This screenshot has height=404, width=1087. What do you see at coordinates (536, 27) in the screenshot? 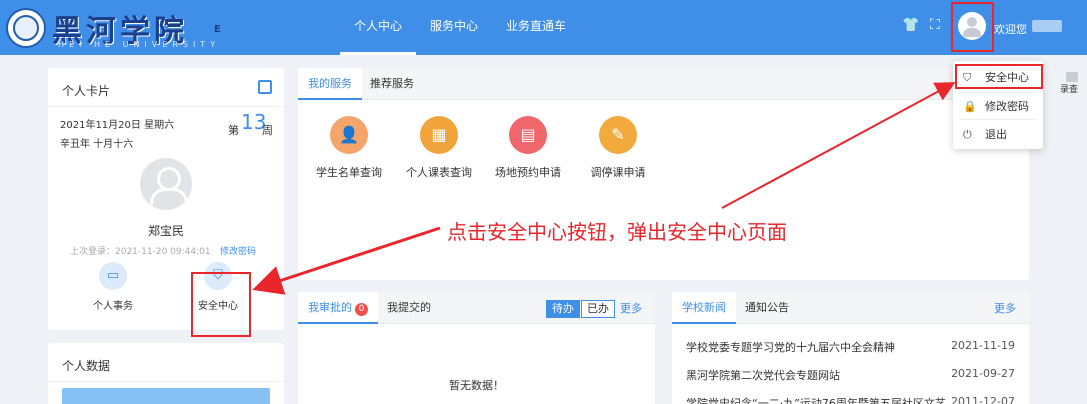
I see `nav-business-express: 业务直通车` at bounding box center [536, 27].